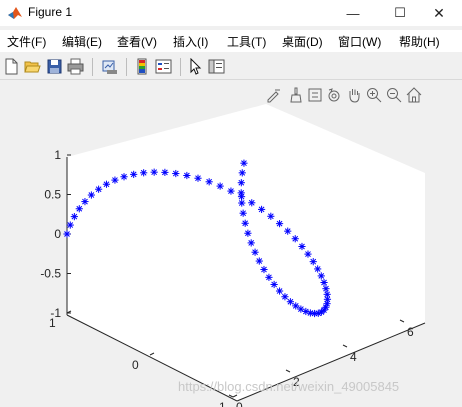 The width and height of the screenshot is (462, 407). Describe the element at coordinates (359, 41) in the screenshot. I see `menu-window: 窗口(W)` at that location.